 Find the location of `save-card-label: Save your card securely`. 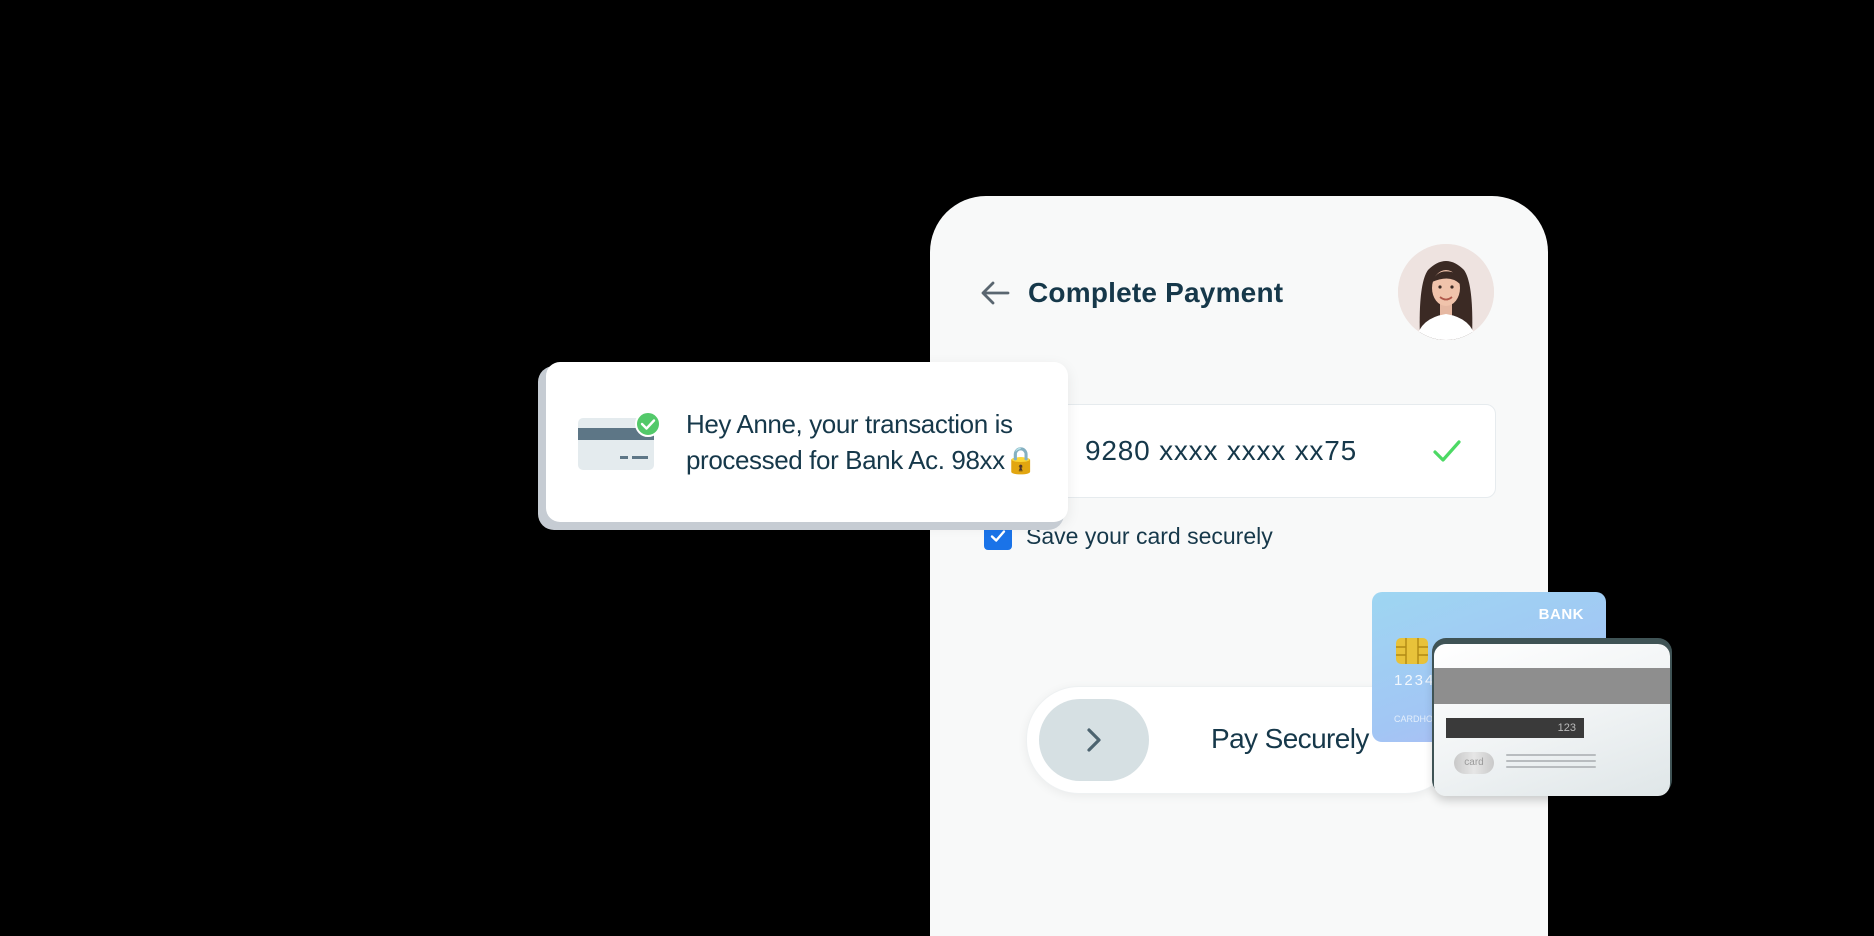

save-card-label: Save your card securely is located at coordinates (1149, 535).